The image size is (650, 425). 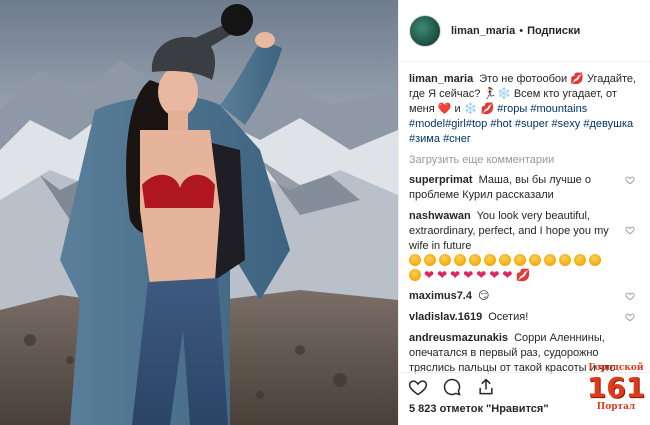 What do you see at coordinates (532, 124) in the screenshot?
I see `hashtag-link: #super` at bounding box center [532, 124].